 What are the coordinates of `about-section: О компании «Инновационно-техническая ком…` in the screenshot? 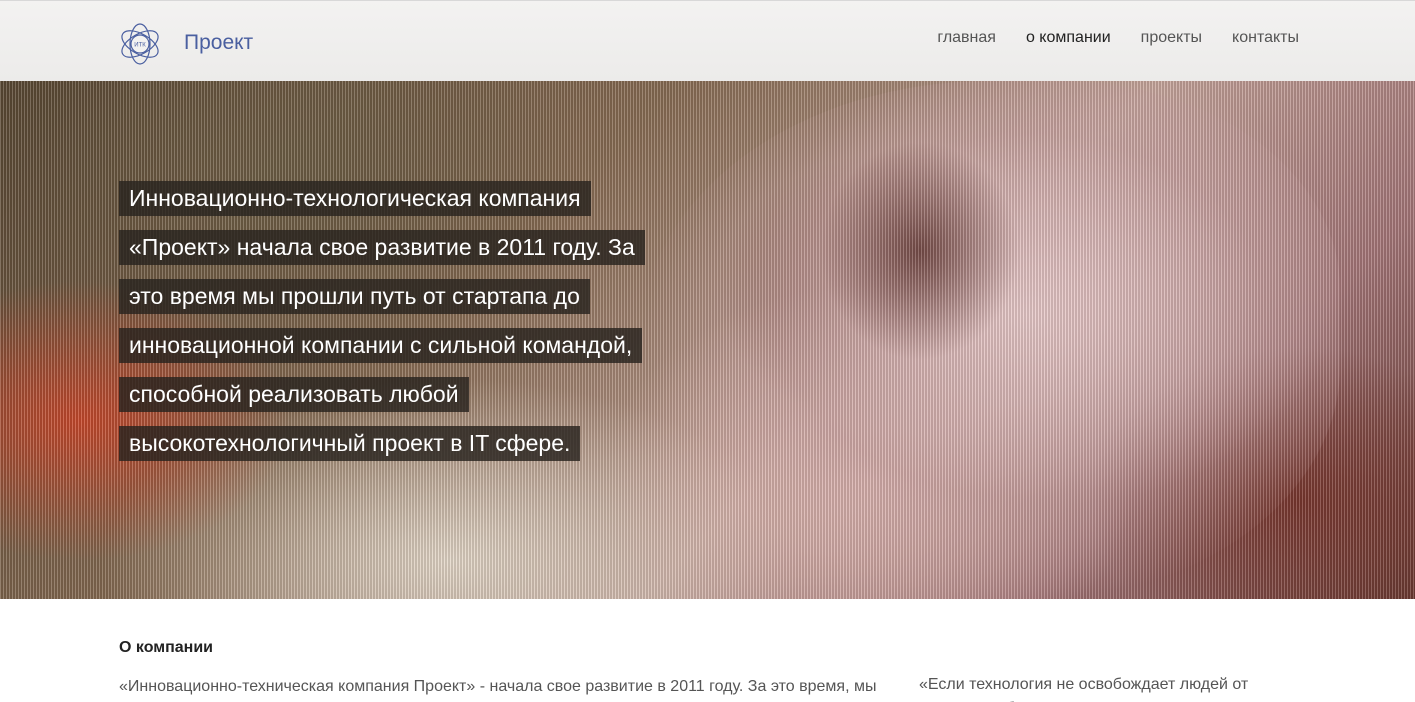 It's located at (707, 650).